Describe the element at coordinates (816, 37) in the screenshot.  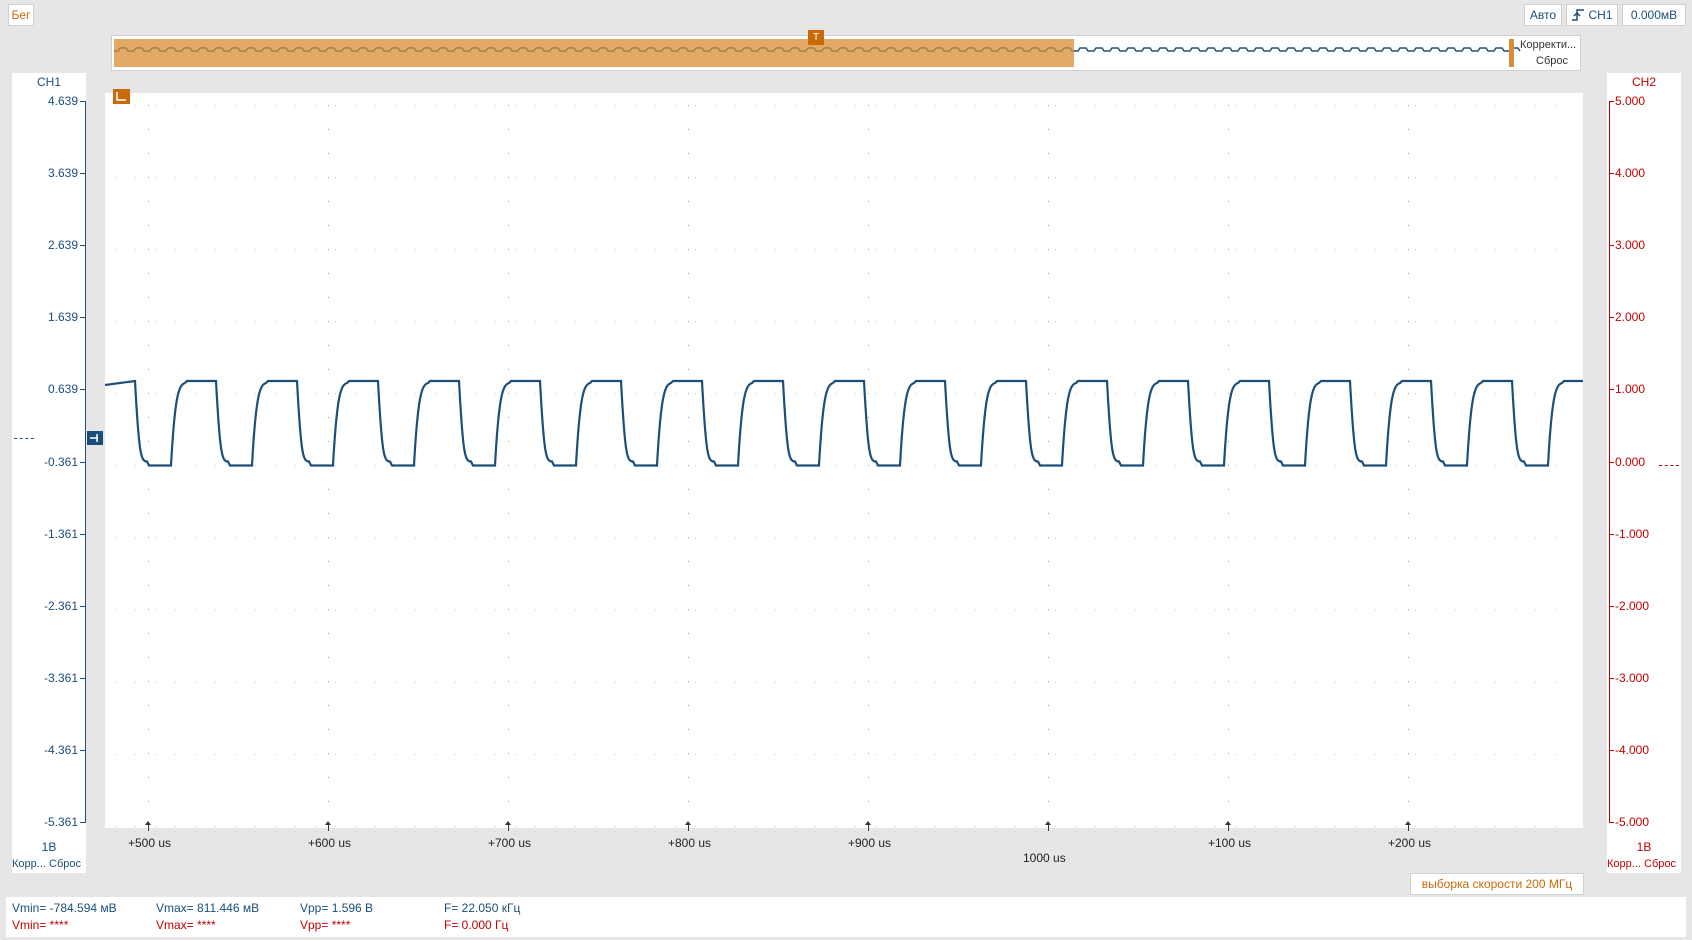
I see `overview-trigger-marker: T` at that location.